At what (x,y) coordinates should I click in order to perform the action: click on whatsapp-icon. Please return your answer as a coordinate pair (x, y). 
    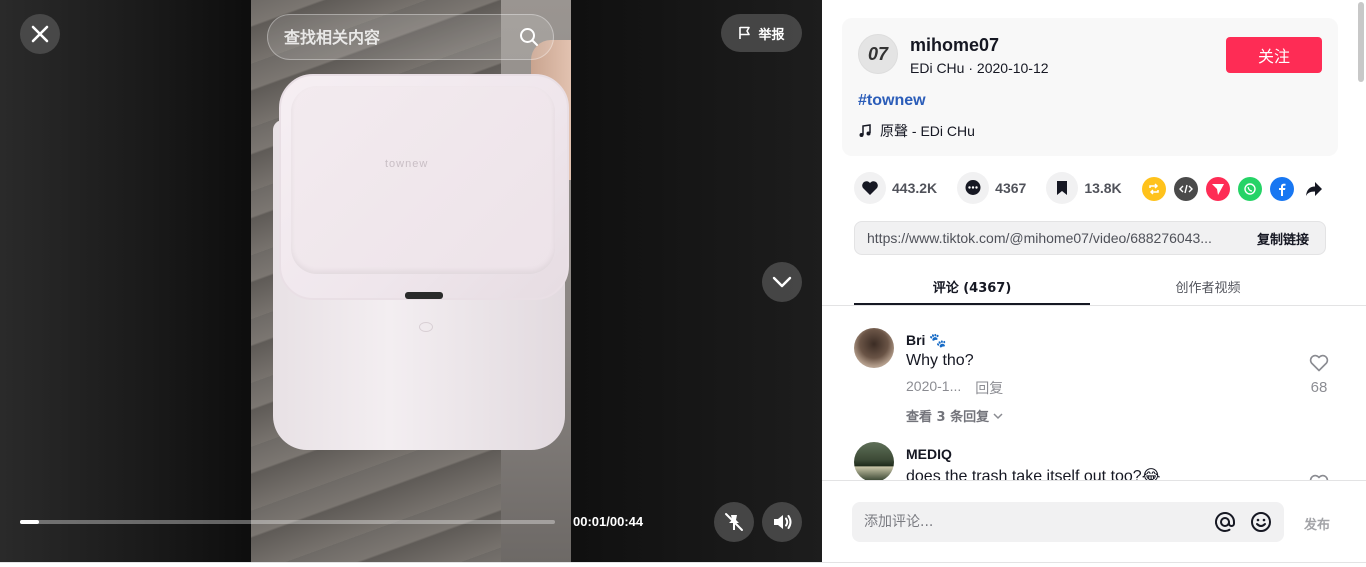
    Looking at the image, I should click on (1250, 189).